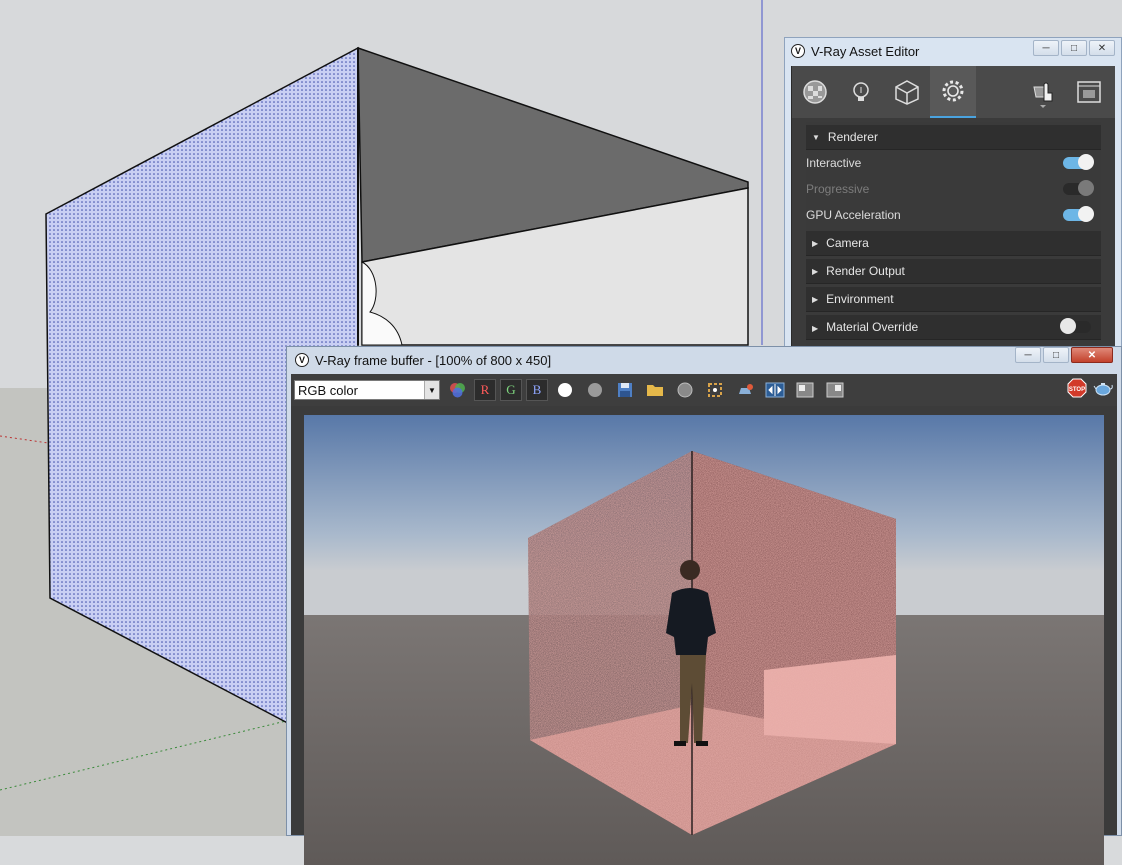  I want to click on section-material-override: ▶ Material Override, so click(953, 327).